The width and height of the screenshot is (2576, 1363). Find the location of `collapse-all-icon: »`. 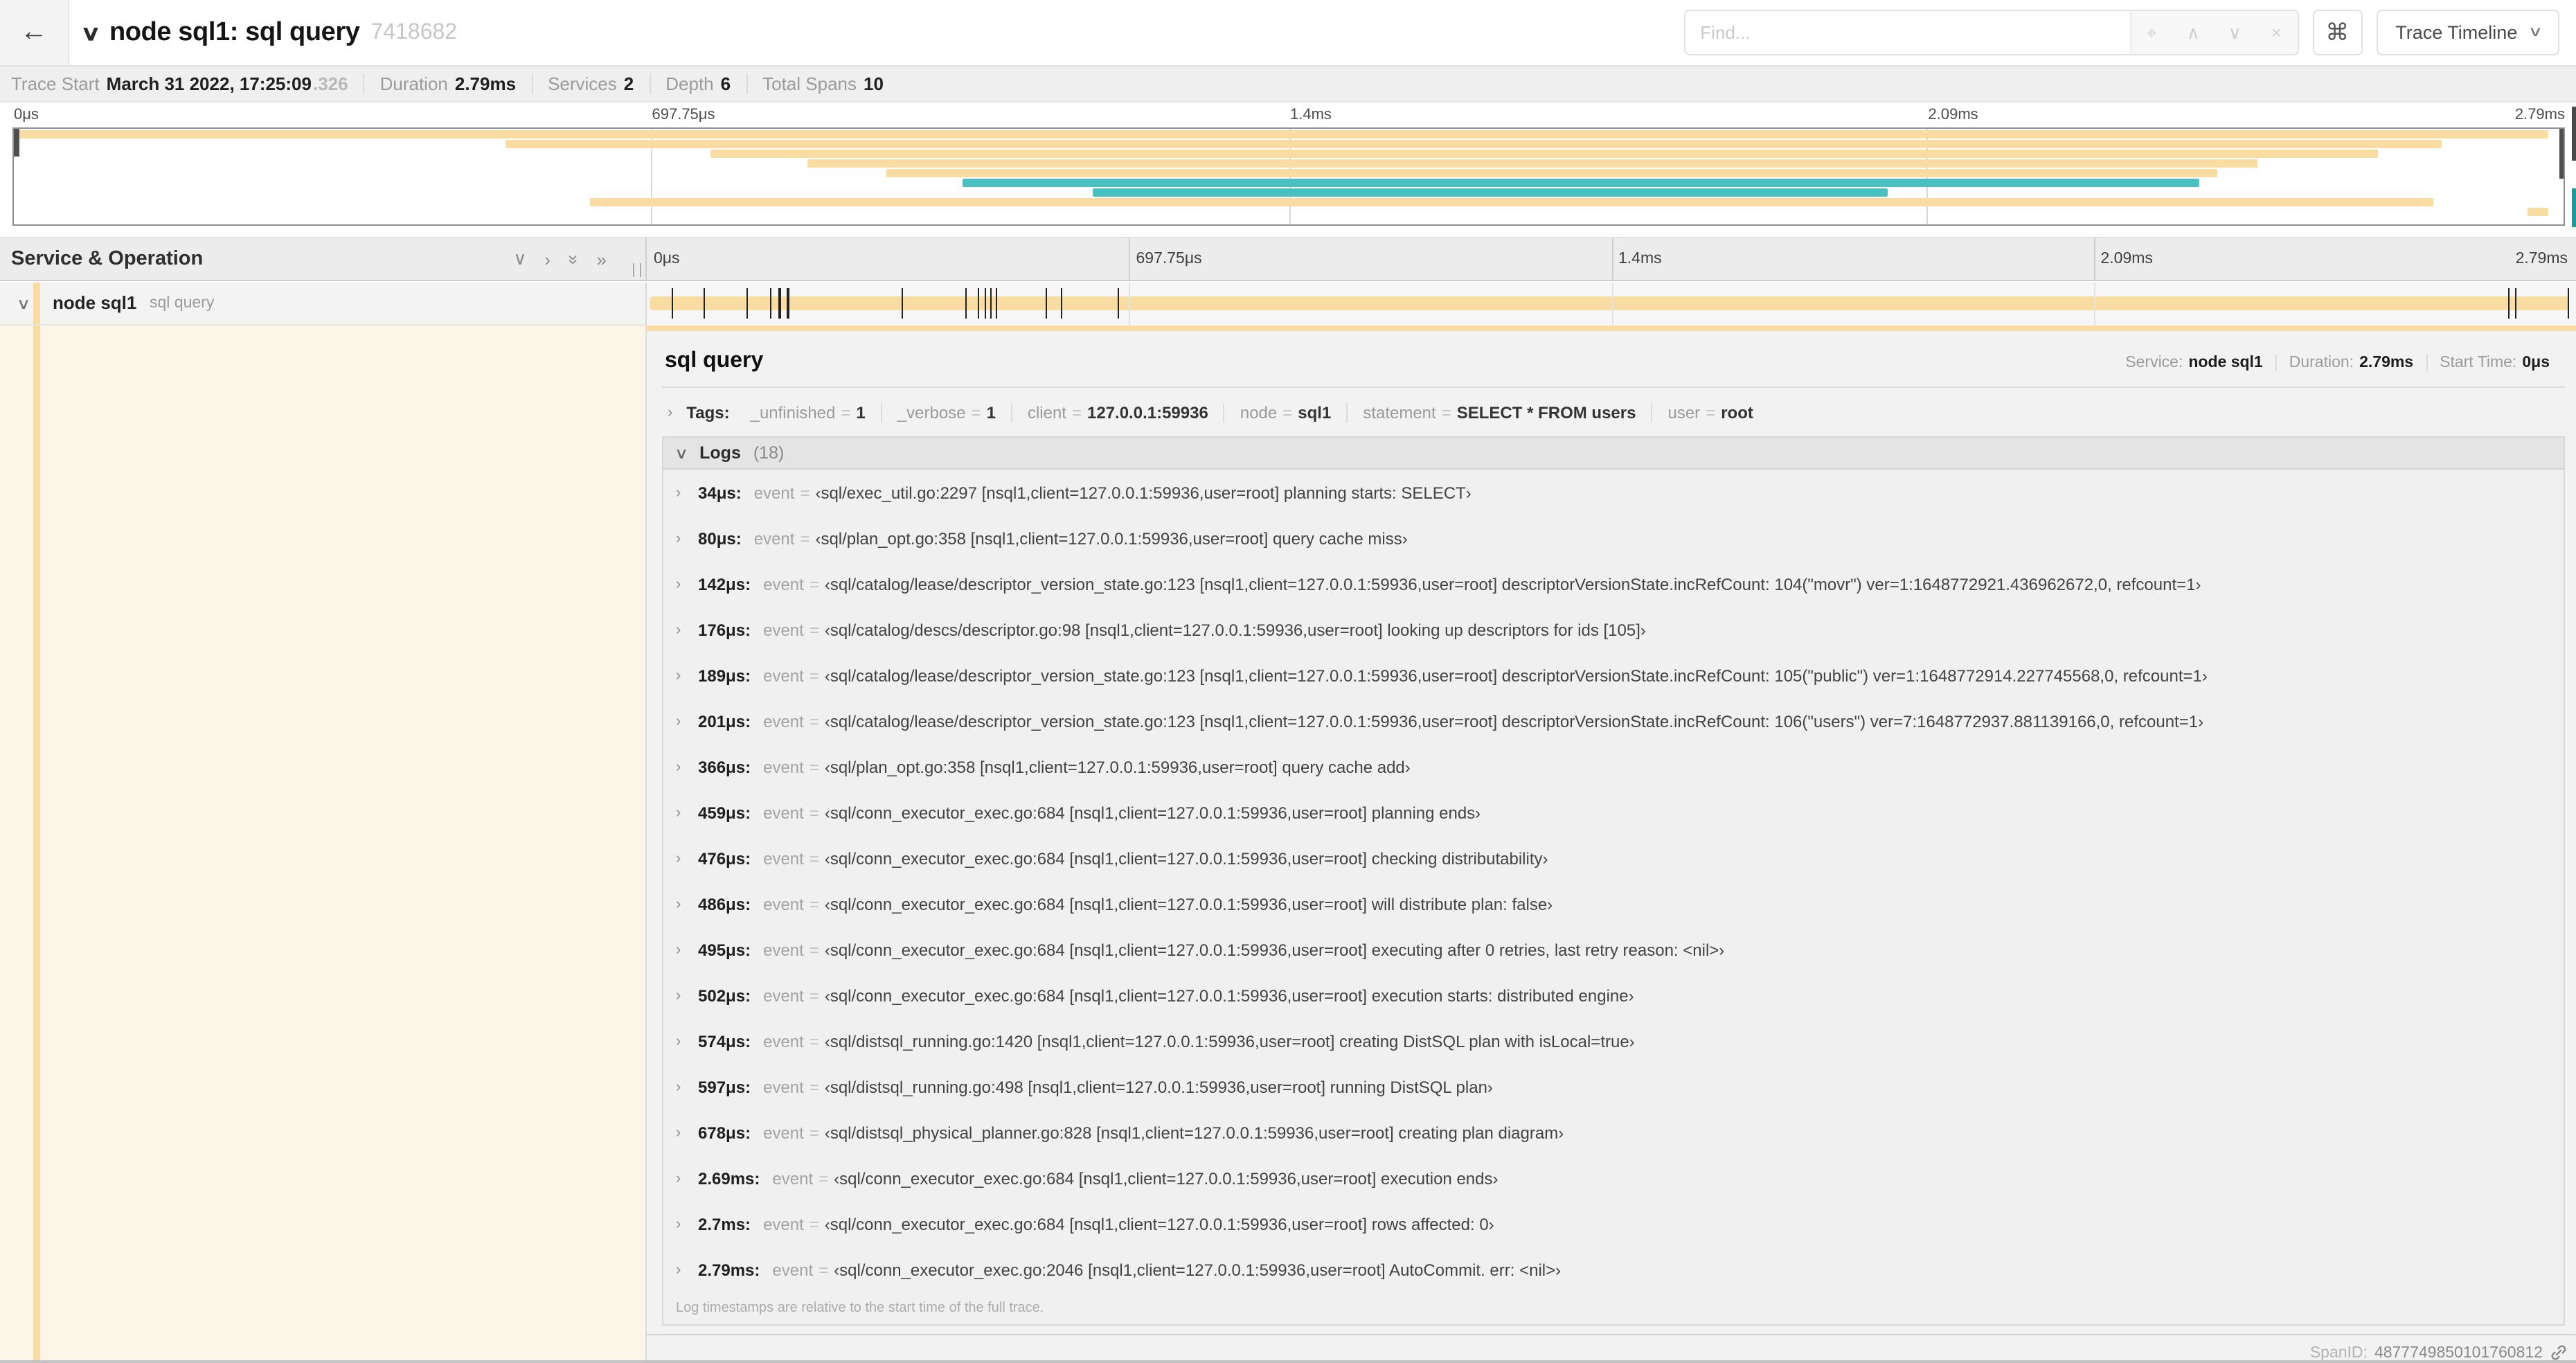

collapse-all-icon: » is located at coordinates (574, 259).